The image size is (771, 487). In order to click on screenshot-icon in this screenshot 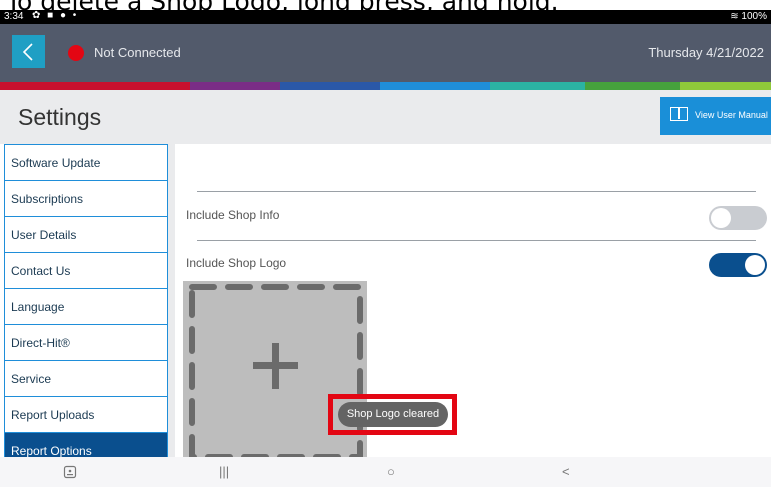, I will do `click(70, 472)`.